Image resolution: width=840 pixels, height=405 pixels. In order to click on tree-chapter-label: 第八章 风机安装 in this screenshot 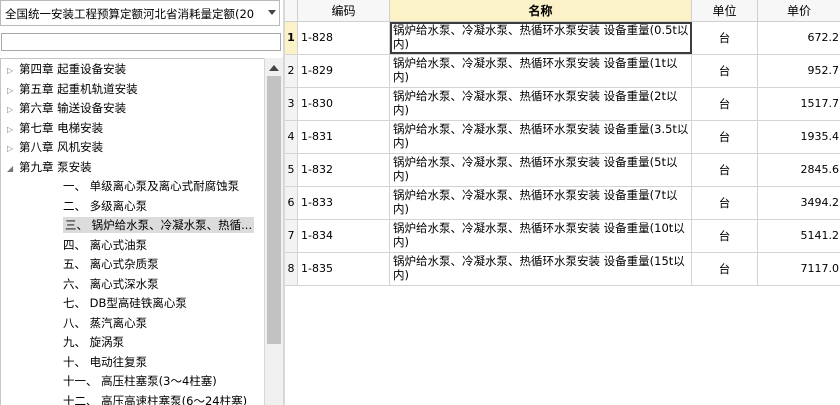, I will do `click(61, 147)`.